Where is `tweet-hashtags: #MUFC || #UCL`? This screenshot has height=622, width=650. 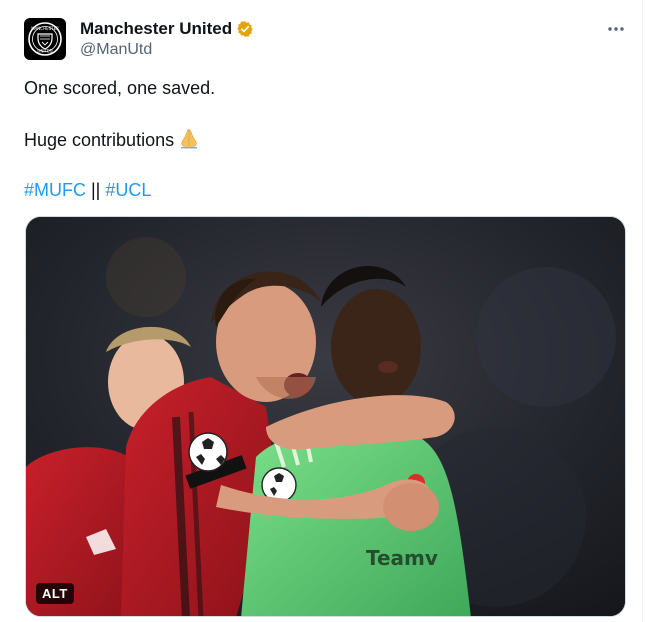 tweet-hashtags: #MUFC || #UCL is located at coordinates (324, 190).